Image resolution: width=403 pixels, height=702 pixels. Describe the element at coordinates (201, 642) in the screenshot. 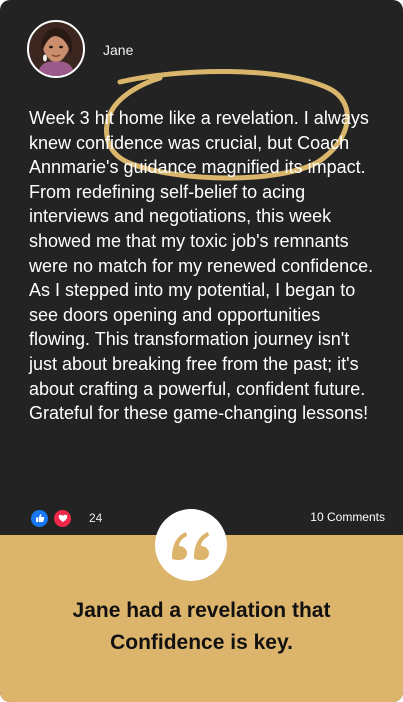

I see `caption-line-2: Confidence is key.` at that location.